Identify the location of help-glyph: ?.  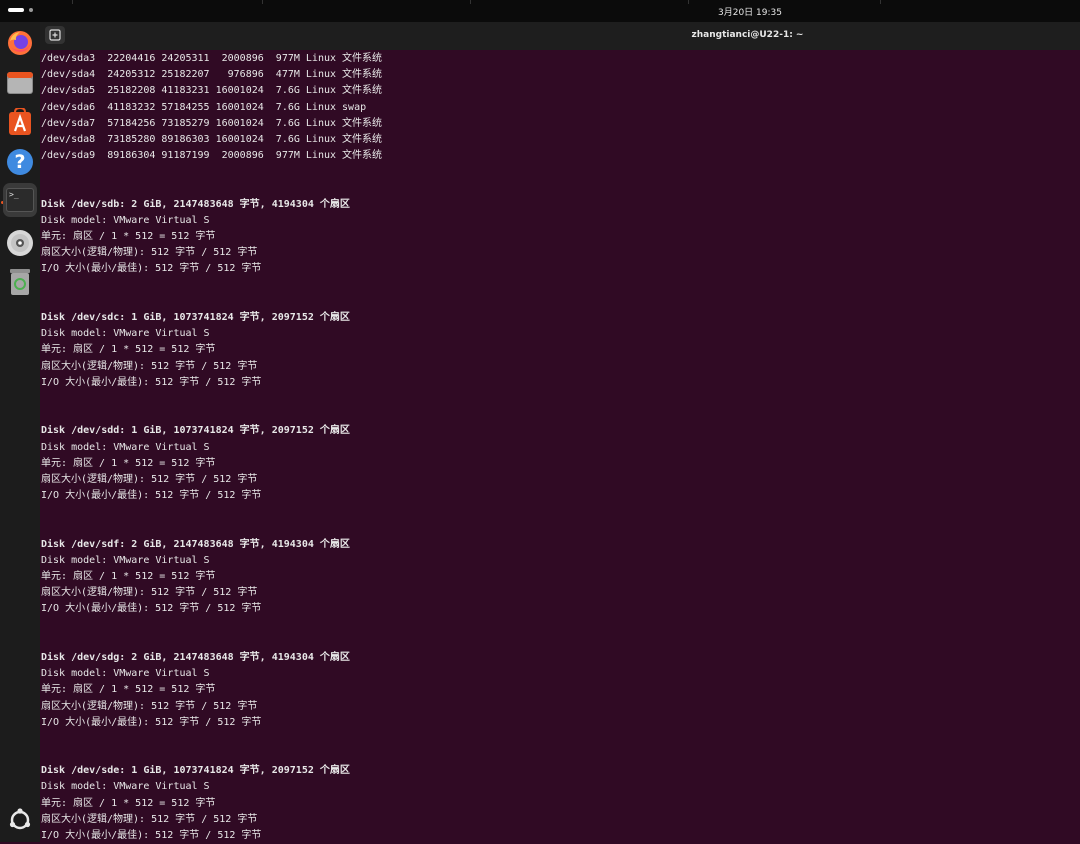
(20, 162).